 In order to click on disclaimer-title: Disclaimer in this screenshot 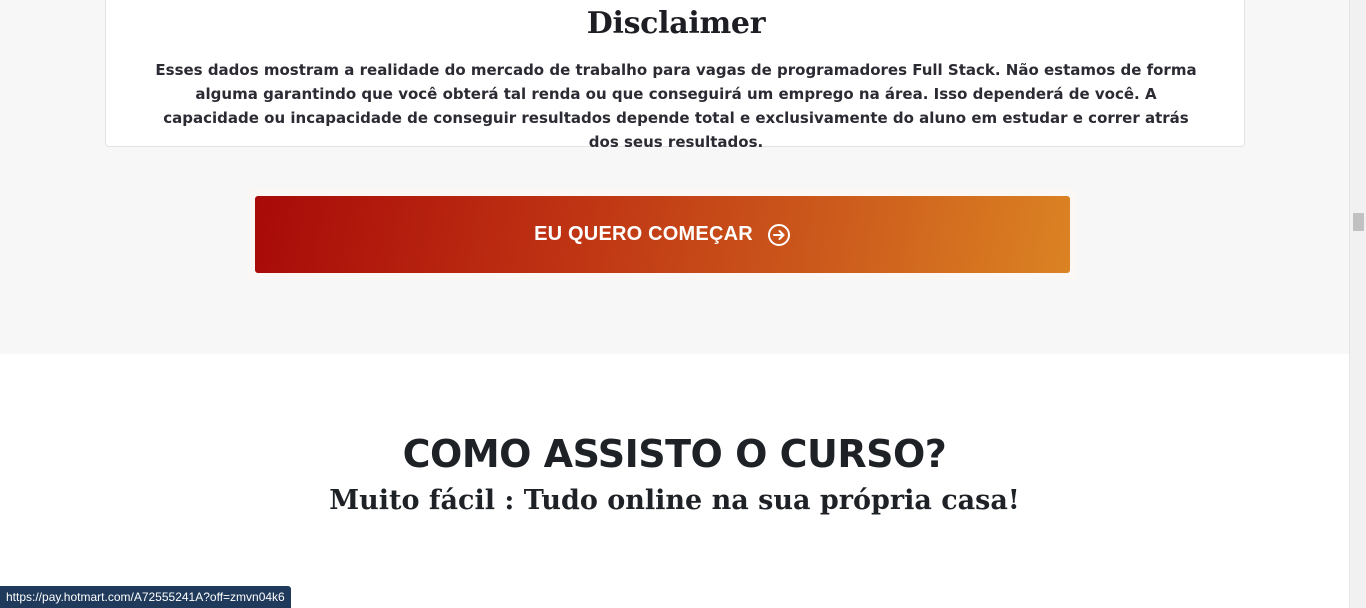, I will do `click(676, 23)`.